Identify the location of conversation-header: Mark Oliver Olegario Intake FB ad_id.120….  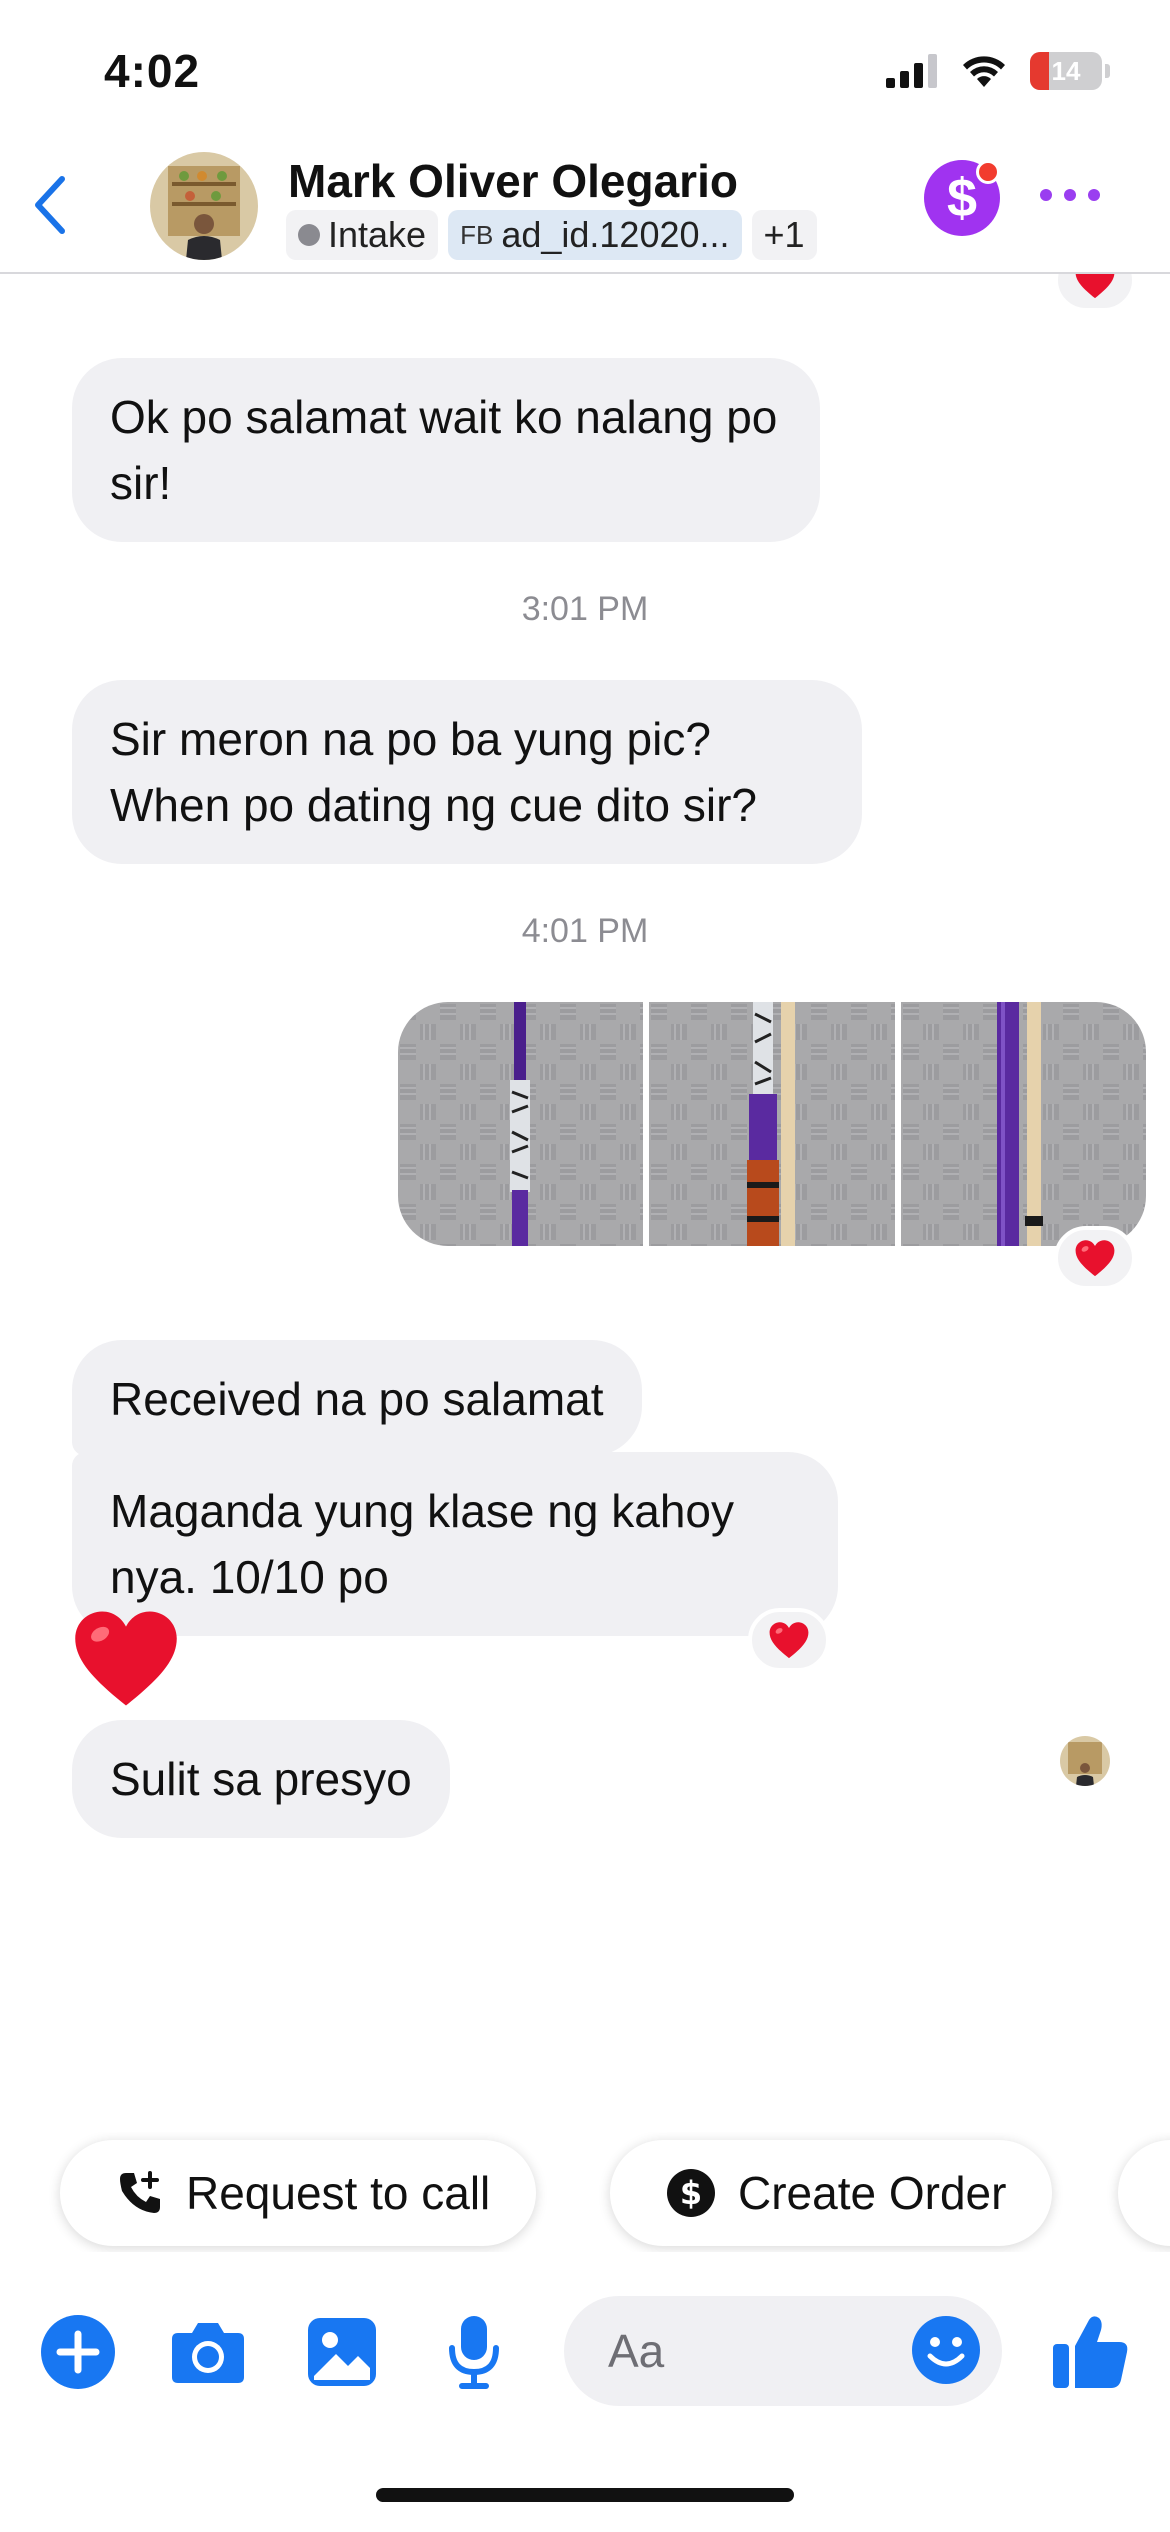
(585, 207).